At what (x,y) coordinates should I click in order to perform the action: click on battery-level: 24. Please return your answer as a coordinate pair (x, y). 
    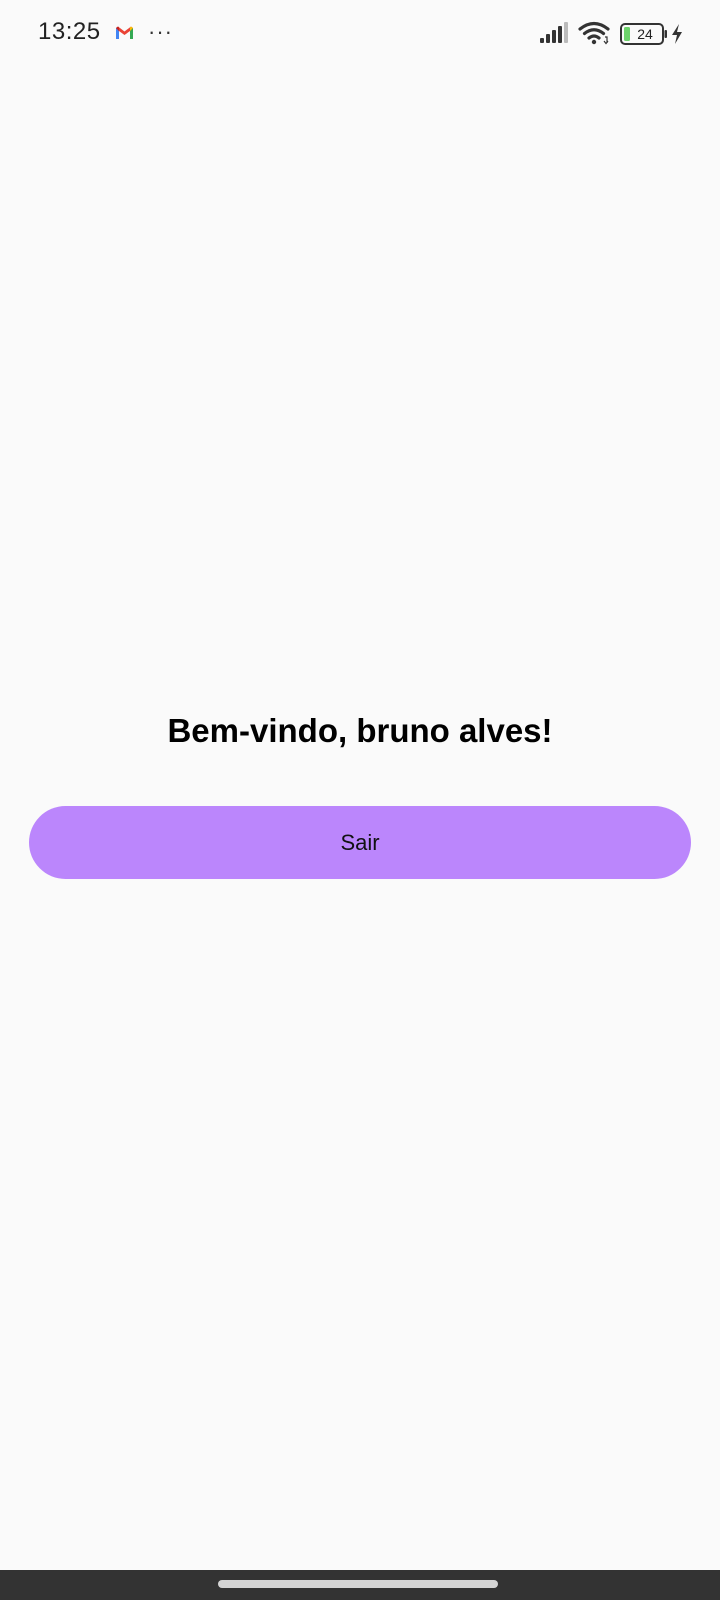
    Looking at the image, I should click on (645, 34).